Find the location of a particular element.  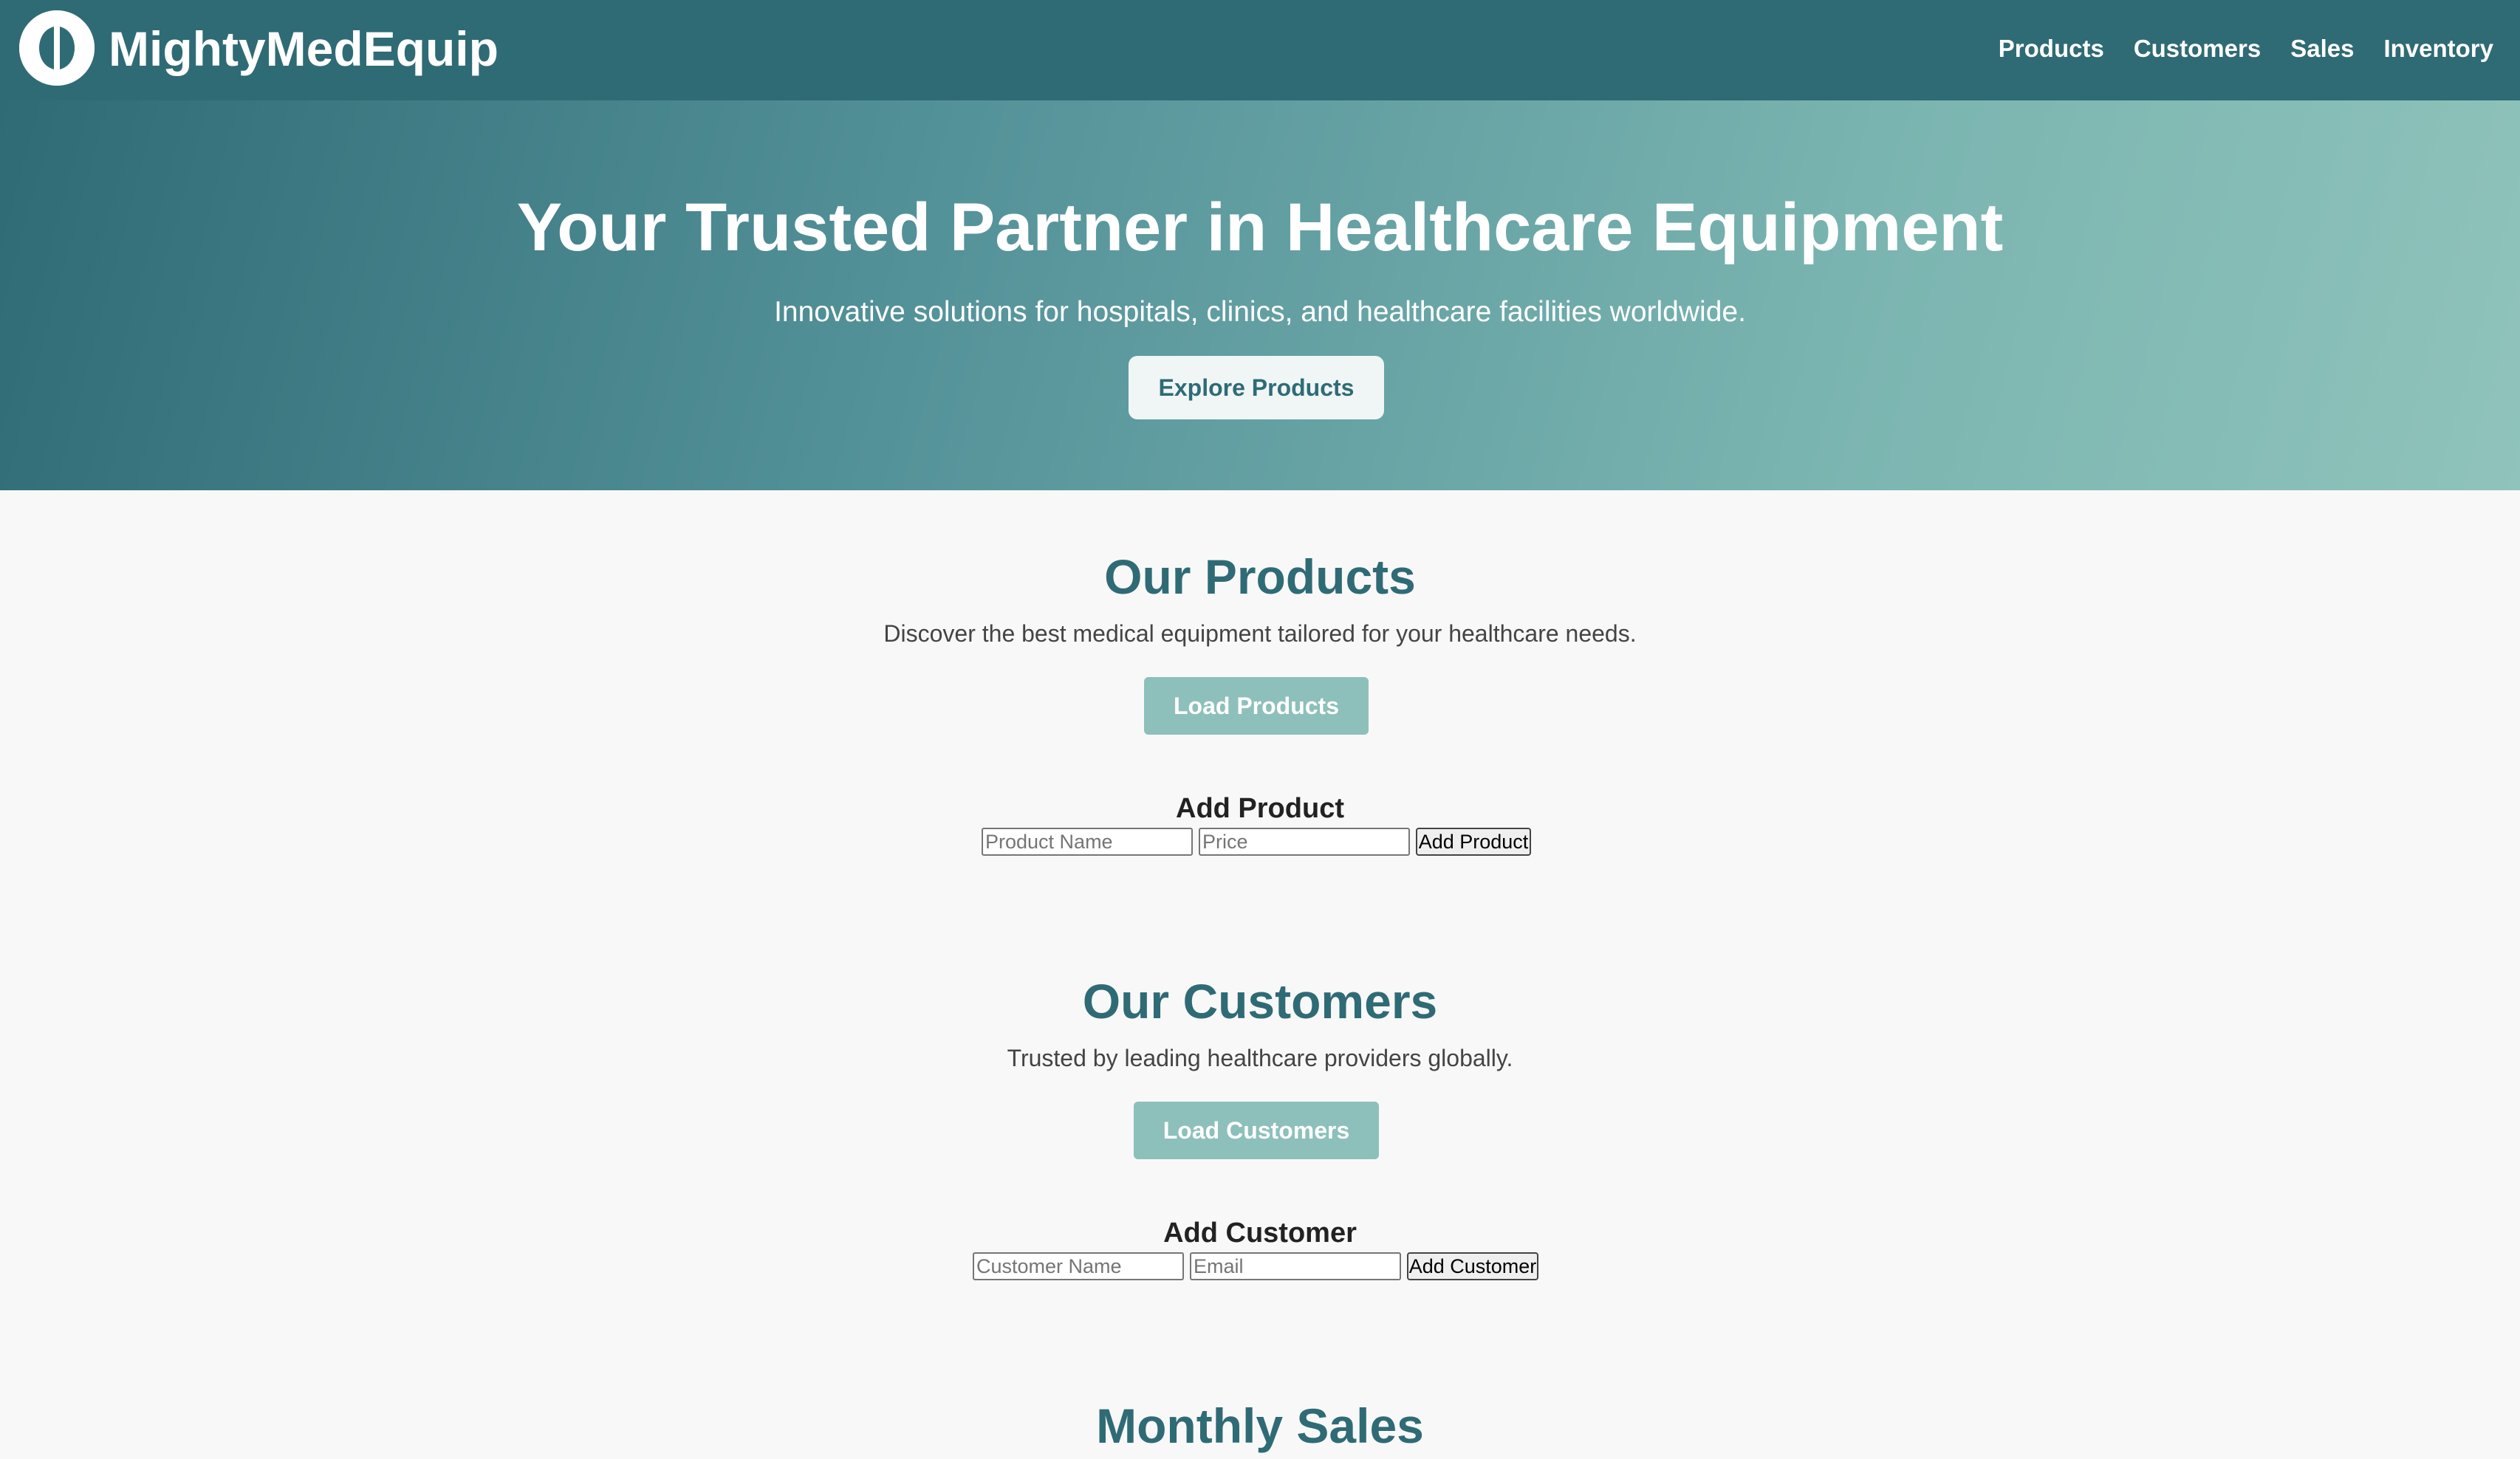

sales-title: Monthly Sales is located at coordinates (1260, 1425).